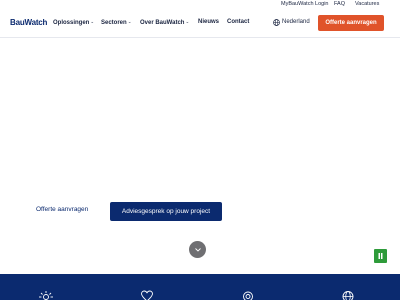  I want to click on bauwatch-logo: BauWatch, so click(28, 22).